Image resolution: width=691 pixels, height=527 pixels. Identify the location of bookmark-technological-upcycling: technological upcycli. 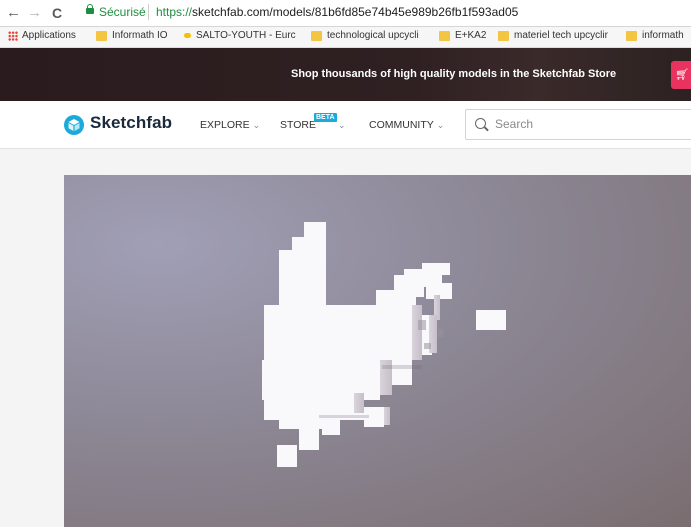
(365, 35).